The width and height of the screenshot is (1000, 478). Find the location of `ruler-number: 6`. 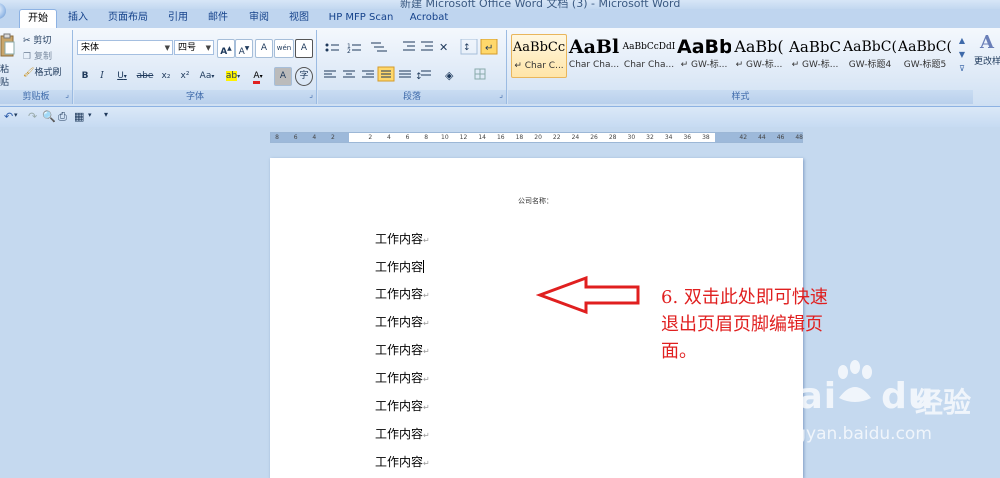

ruler-number: 6 is located at coordinates (295, 137).